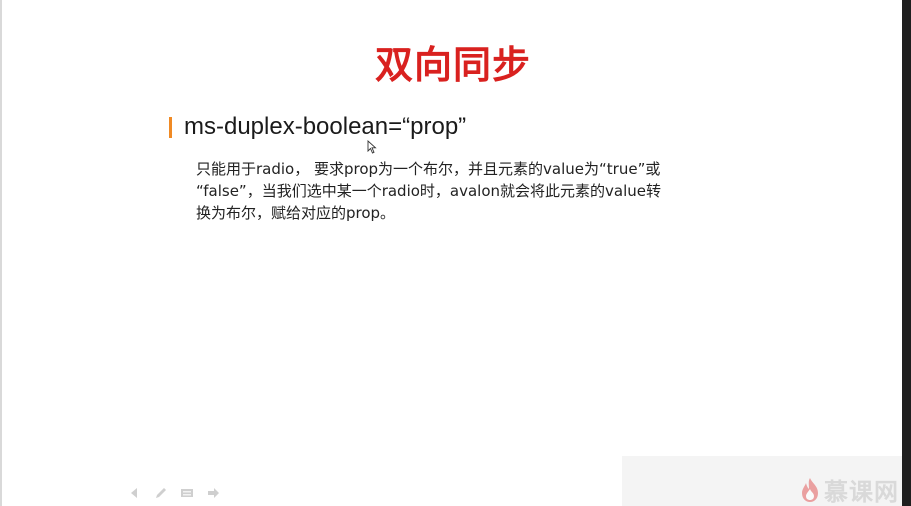 The image size is (911, 506). Describe the element at coordinates (174, 494) in the screenshot. I see `slideshow-toolbar` at that location.